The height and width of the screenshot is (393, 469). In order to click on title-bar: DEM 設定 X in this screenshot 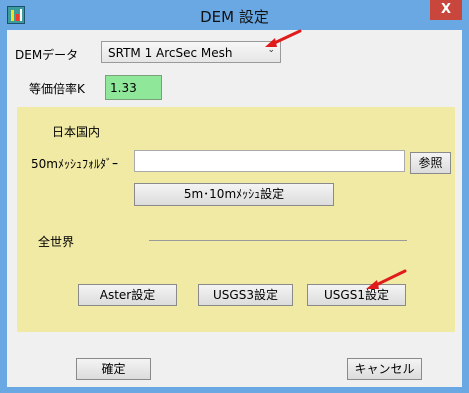, I will do `click(234, 15)`.